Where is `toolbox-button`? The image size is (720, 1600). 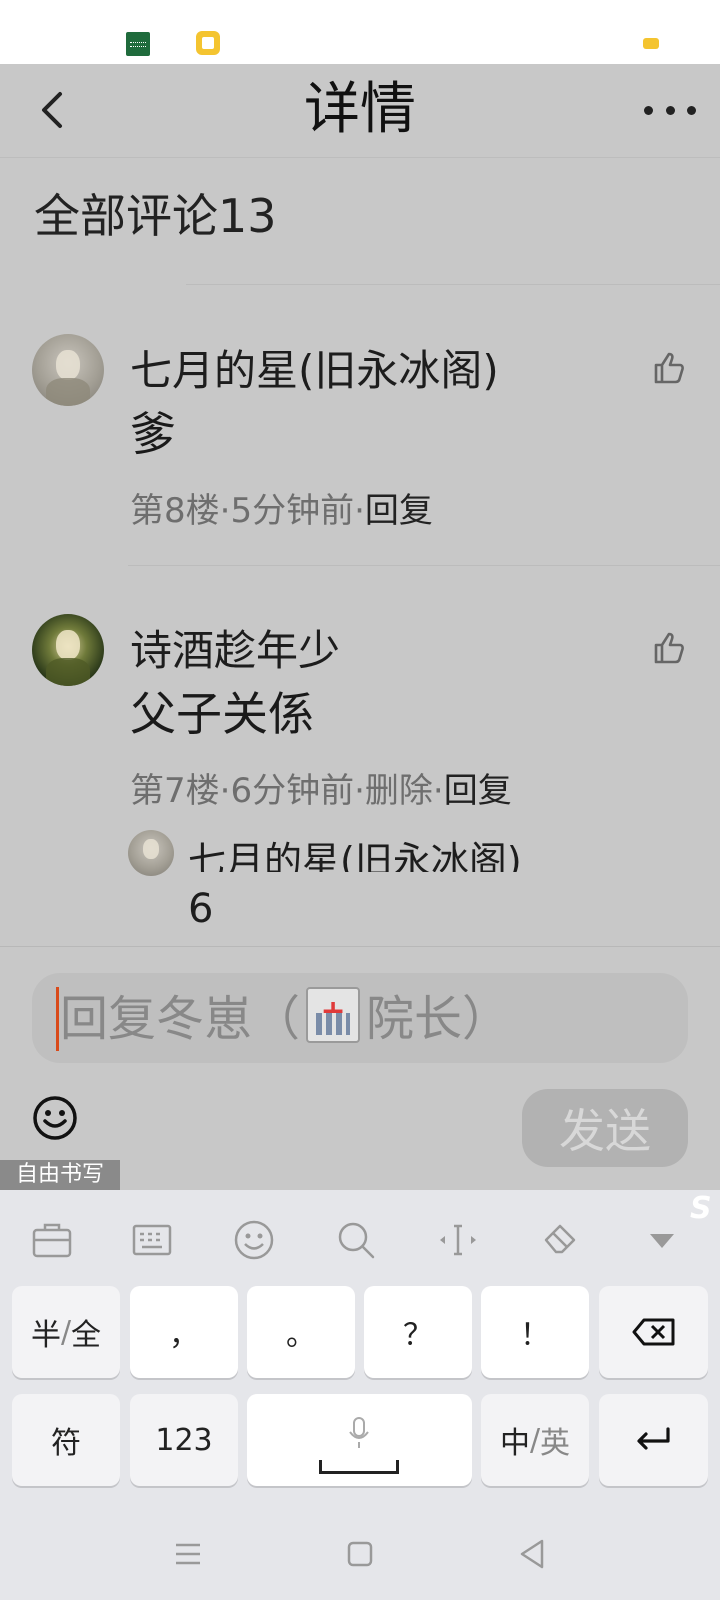 toolbox-button is located at coordinates (52, 1240).